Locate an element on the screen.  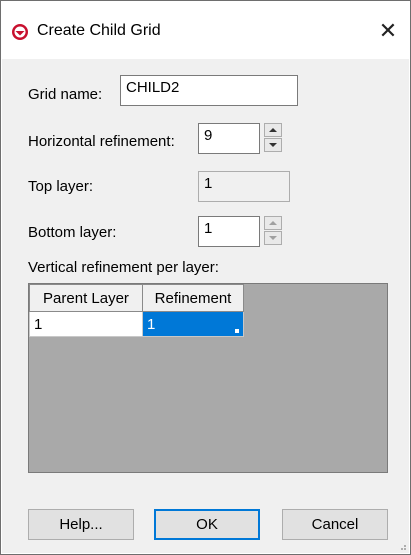
horizontal-refinement-spinner is located at coordinates (273, 137).